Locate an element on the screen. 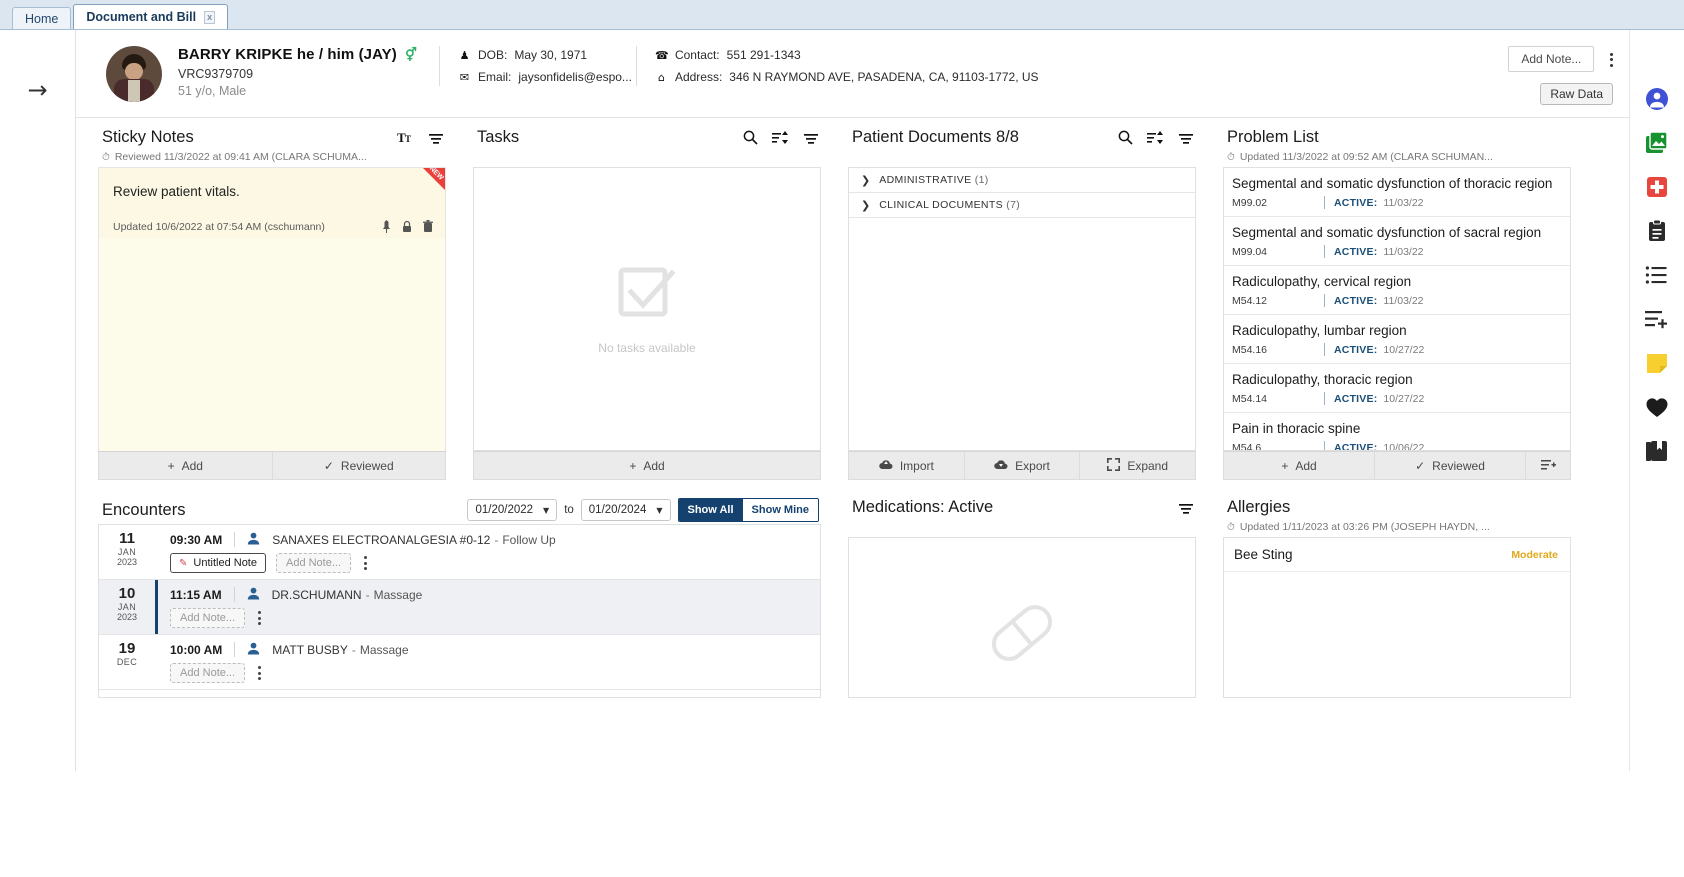  date-from-value: 01/20/2022 is located at coordinates (504, 510).